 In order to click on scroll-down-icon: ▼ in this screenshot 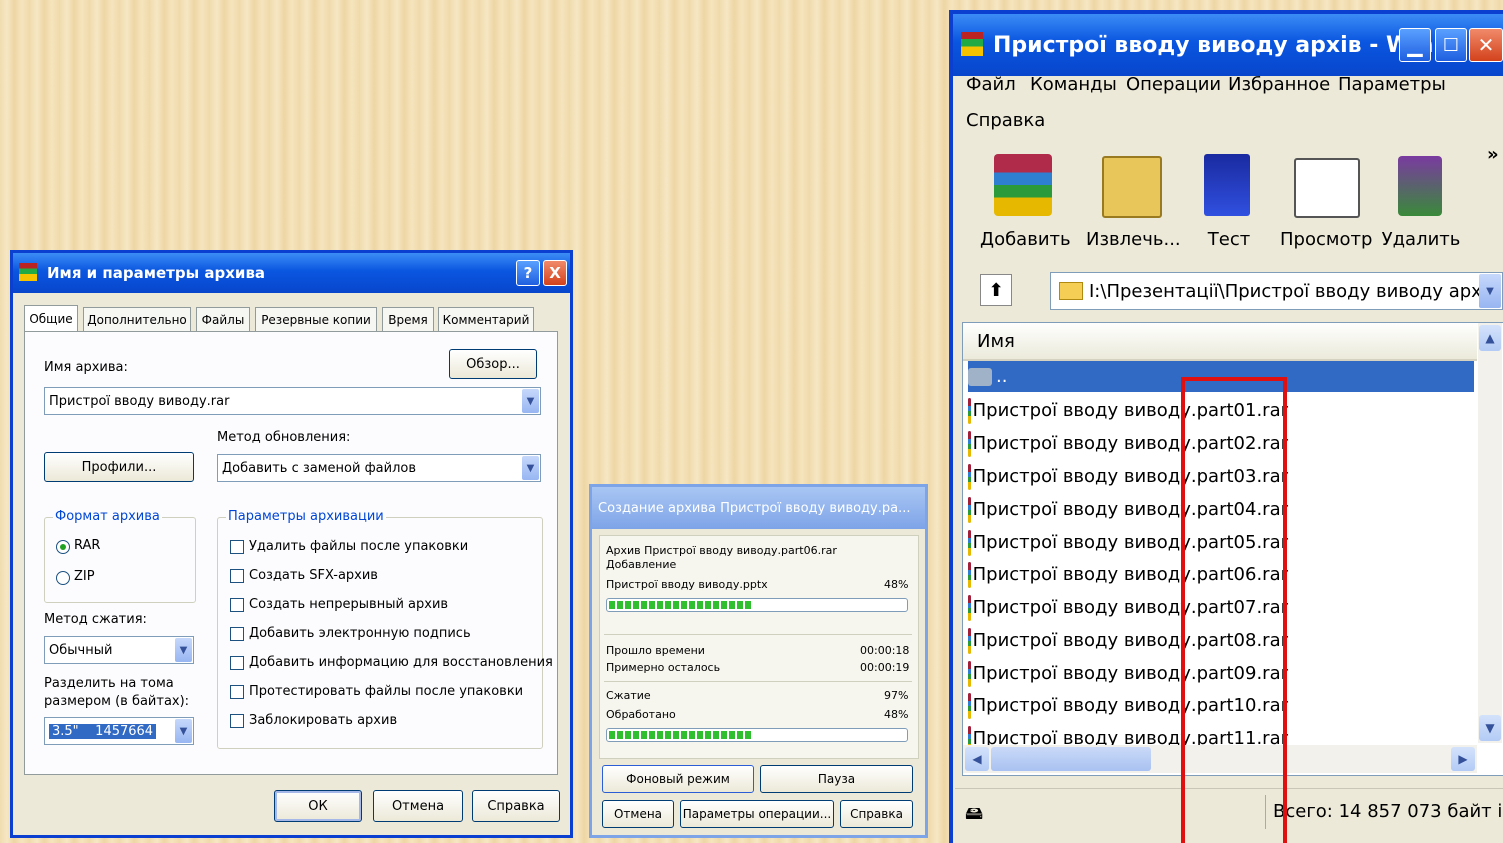, I will do `click(1490, 728)`.